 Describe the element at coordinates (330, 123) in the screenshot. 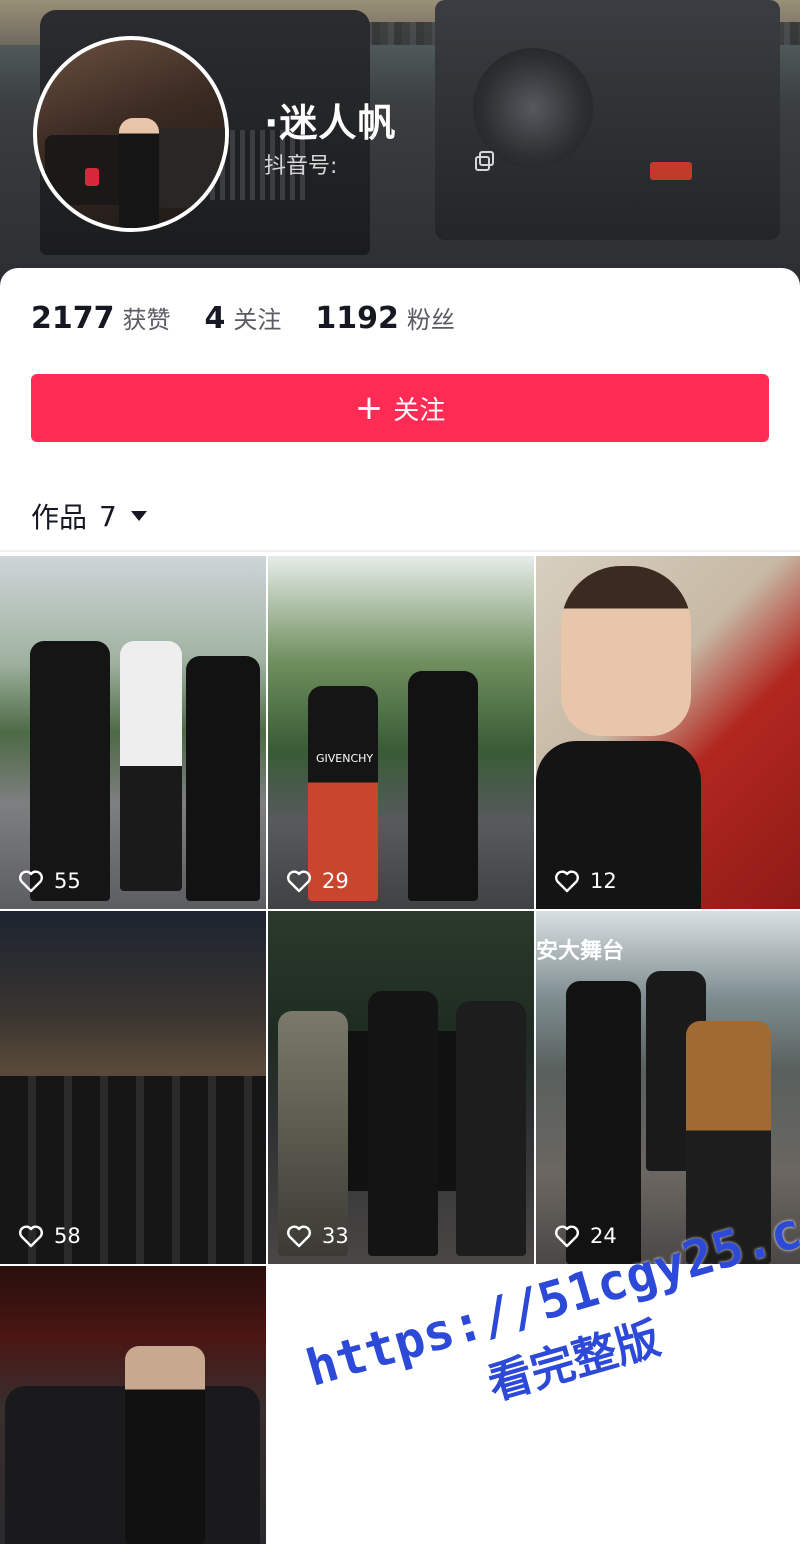

I see `nickname: ·迷人帆` at that location.